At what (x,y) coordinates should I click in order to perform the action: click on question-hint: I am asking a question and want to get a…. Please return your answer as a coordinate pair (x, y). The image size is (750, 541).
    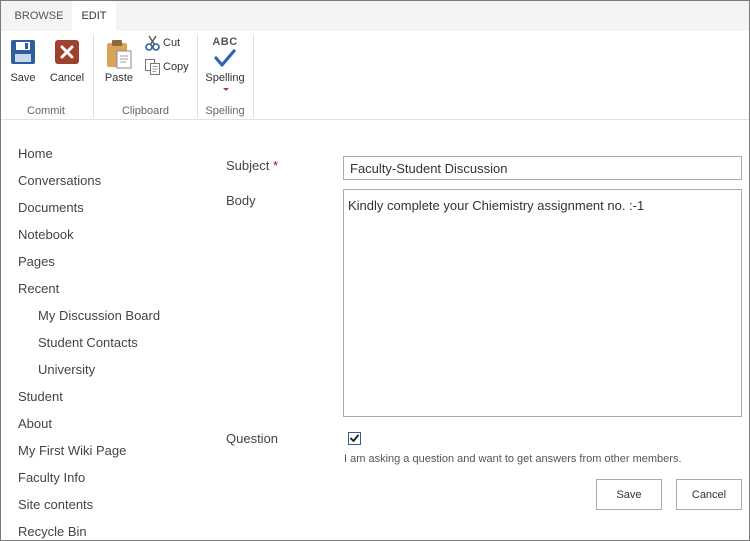
    Looking at the image, I should click on (513, 459).